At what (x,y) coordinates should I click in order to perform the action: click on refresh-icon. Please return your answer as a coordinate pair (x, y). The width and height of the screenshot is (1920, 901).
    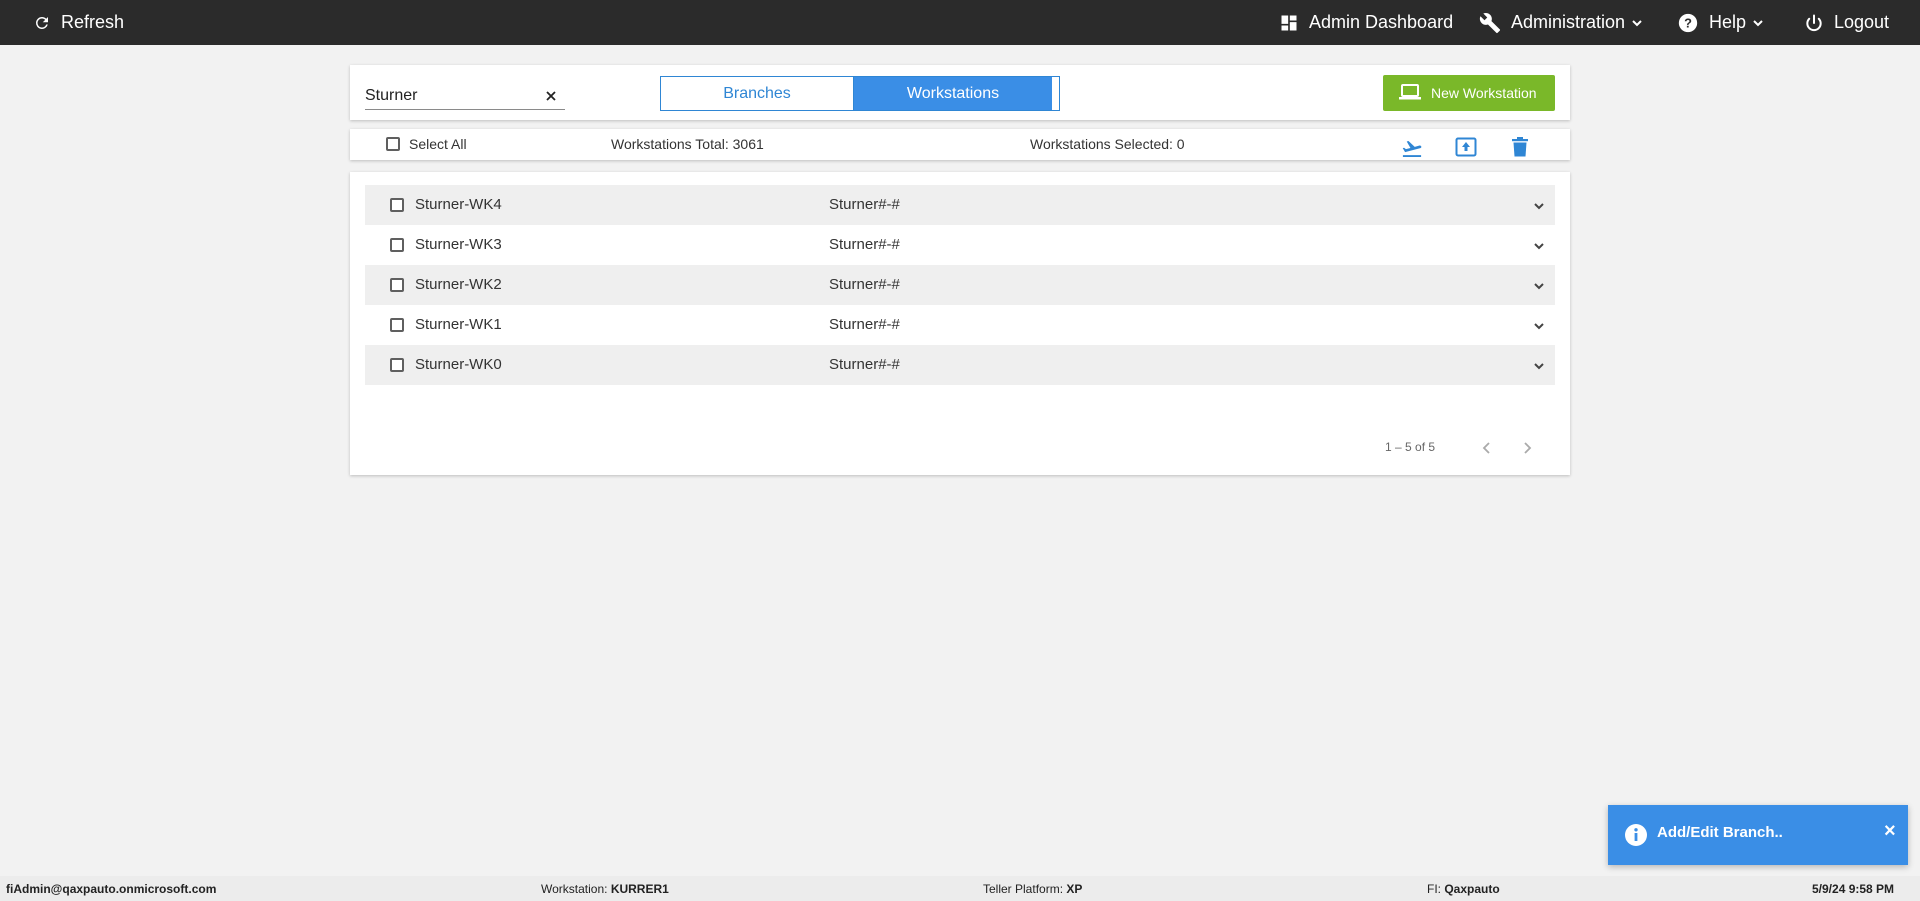
    Looking at the image, I should click on (42, 23).